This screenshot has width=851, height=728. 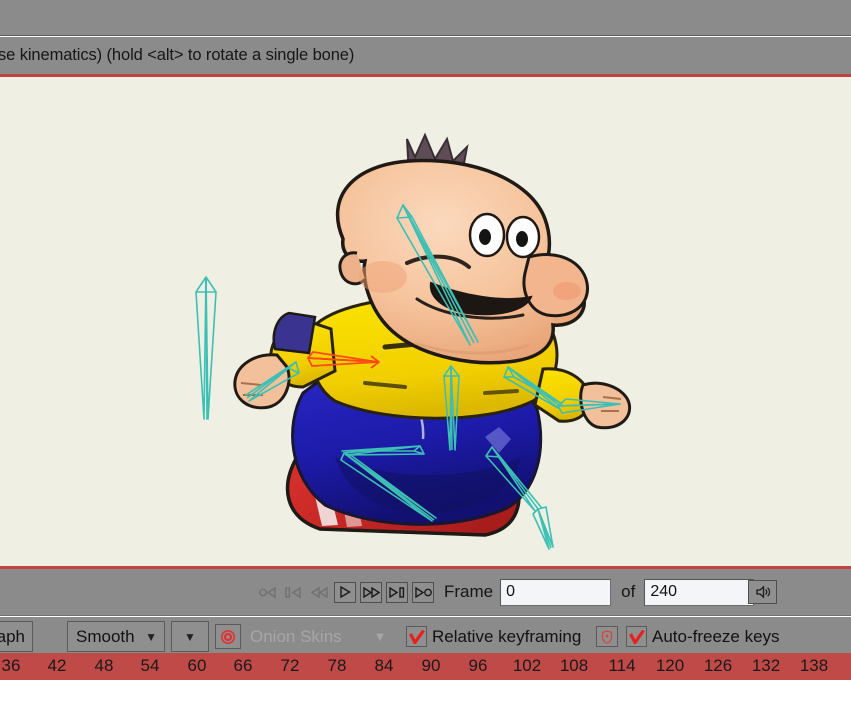 I want to click on fast-forward-button, so click(x=371, y=592).